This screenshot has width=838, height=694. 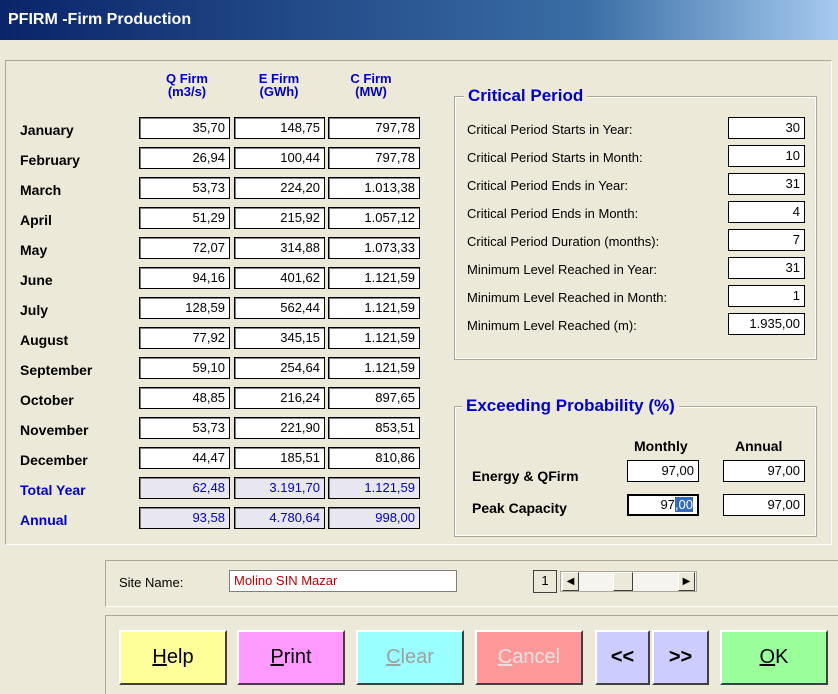 I want to click on cell-c-firm: 1.057,12, so click(x=374, y=218).